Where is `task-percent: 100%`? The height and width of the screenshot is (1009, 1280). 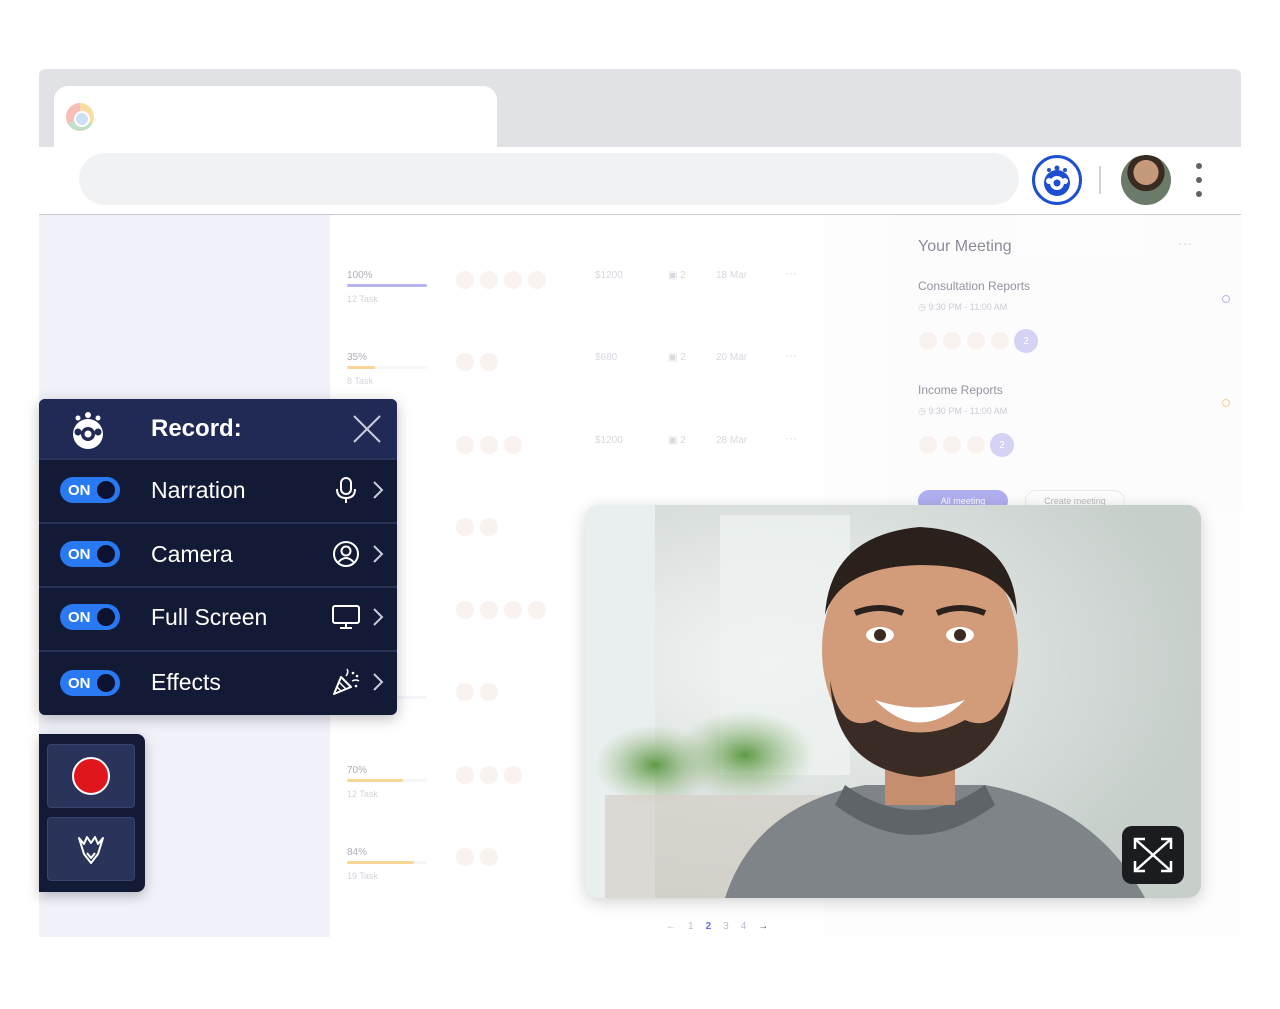 task-percent: 100% is located at coordinates (360, 275).